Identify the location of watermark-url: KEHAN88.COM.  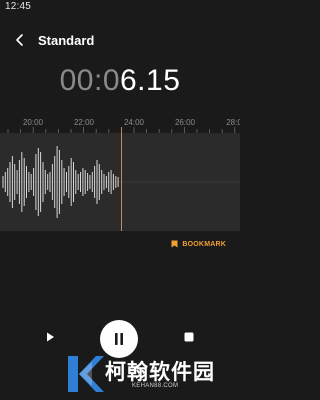
(155, 386).